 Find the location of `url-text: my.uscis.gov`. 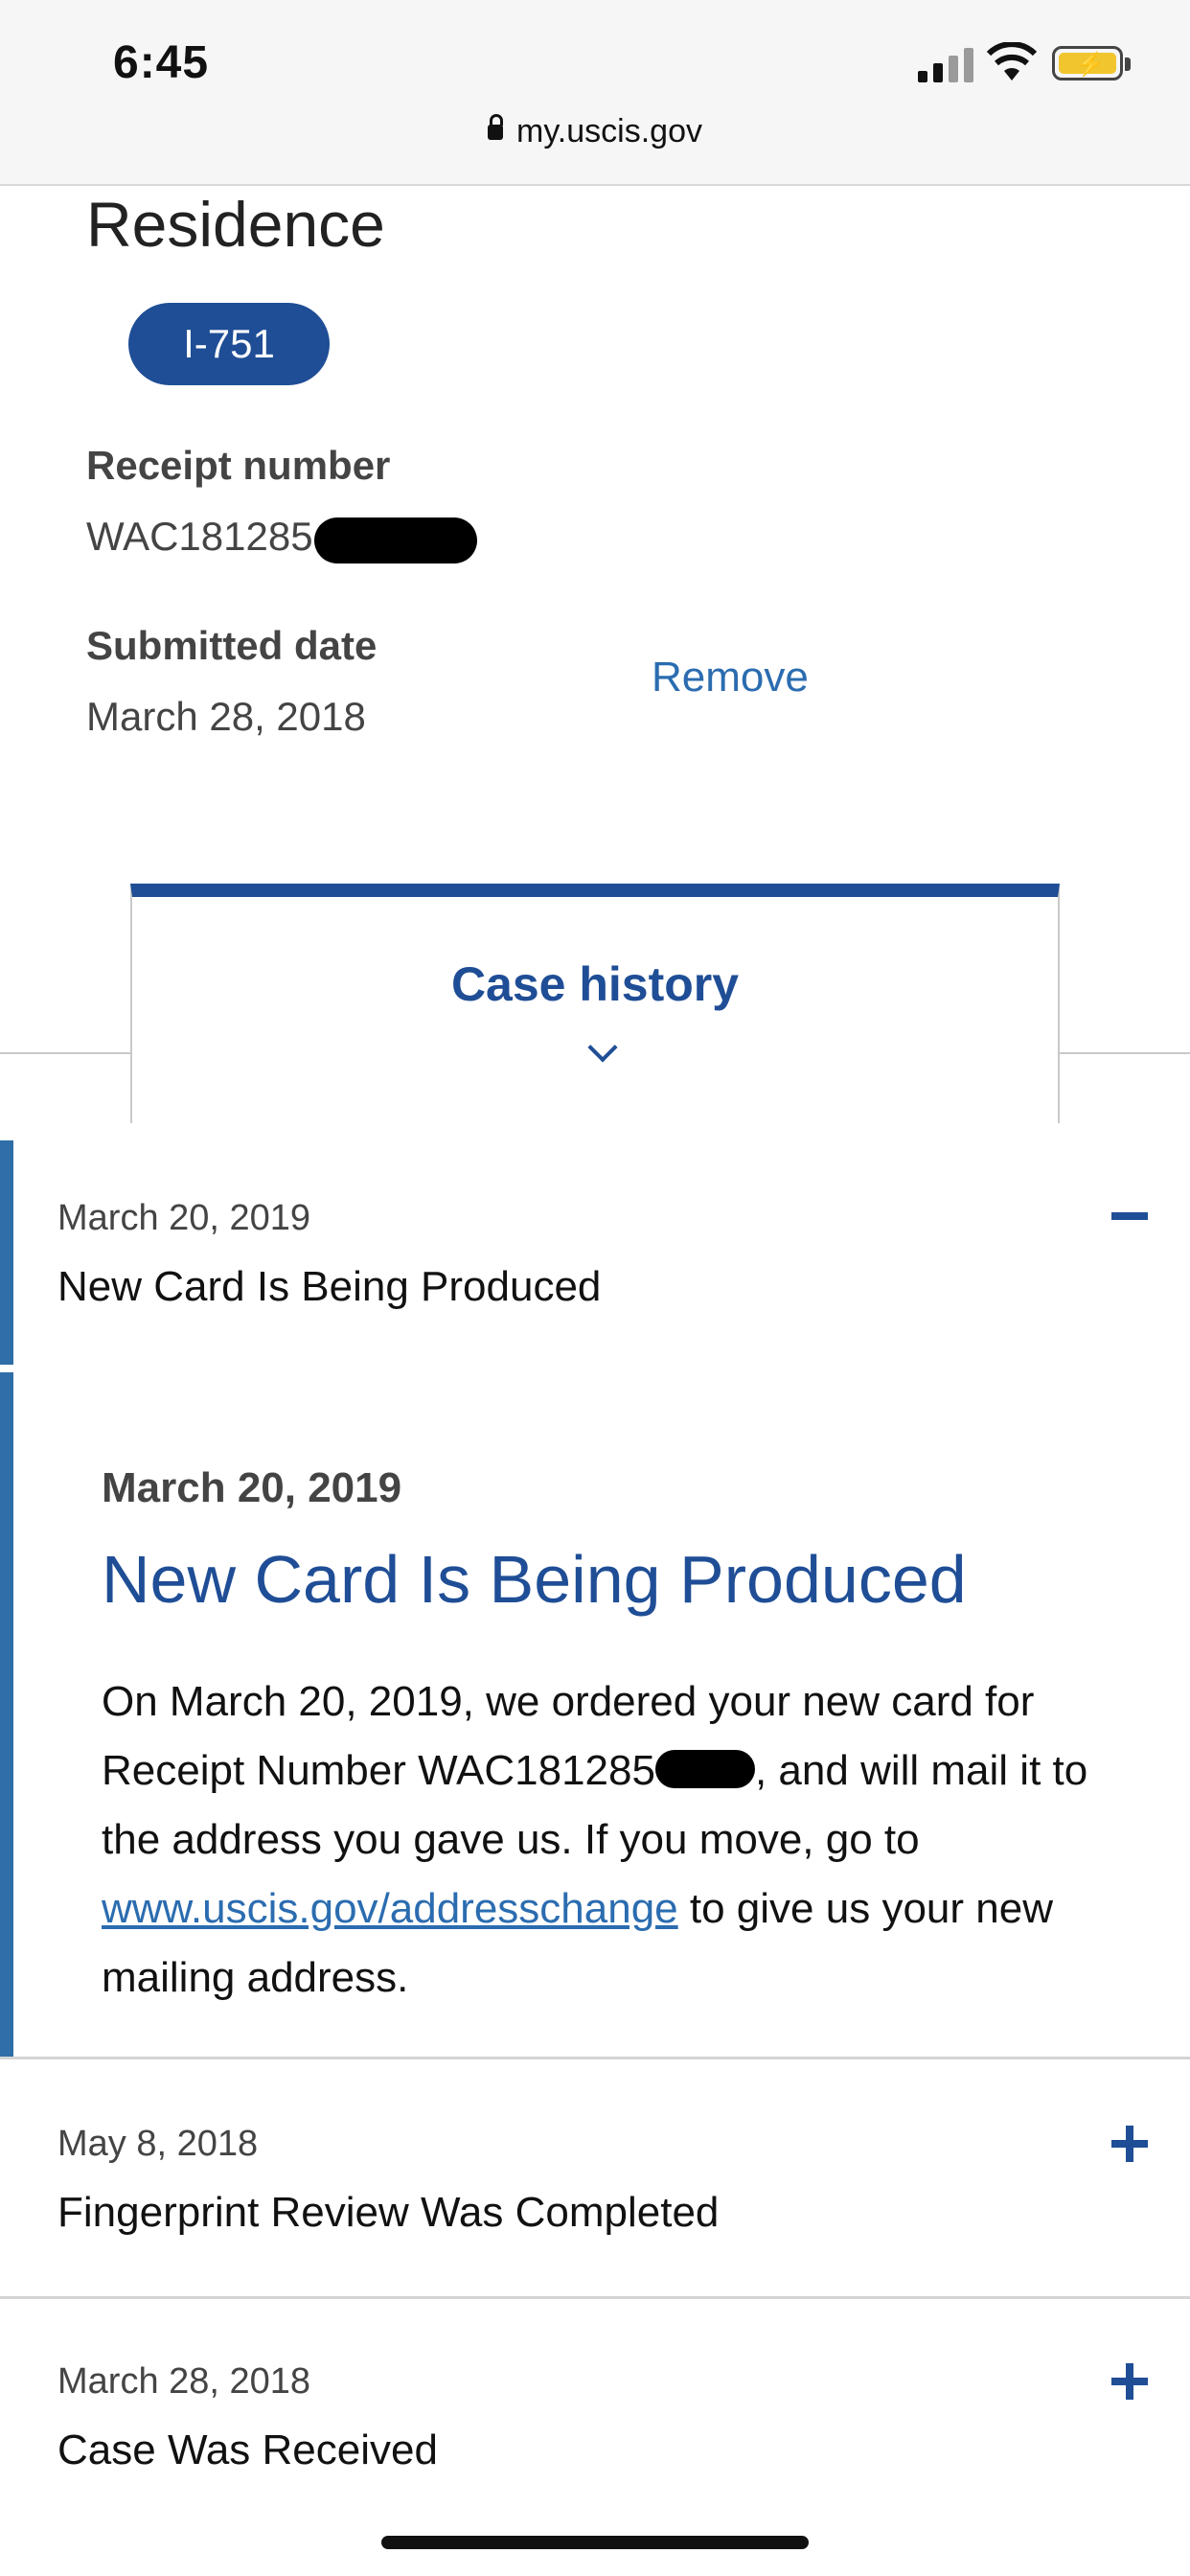

url-text: my.uscis.gov is located at coordinates (609, 131).